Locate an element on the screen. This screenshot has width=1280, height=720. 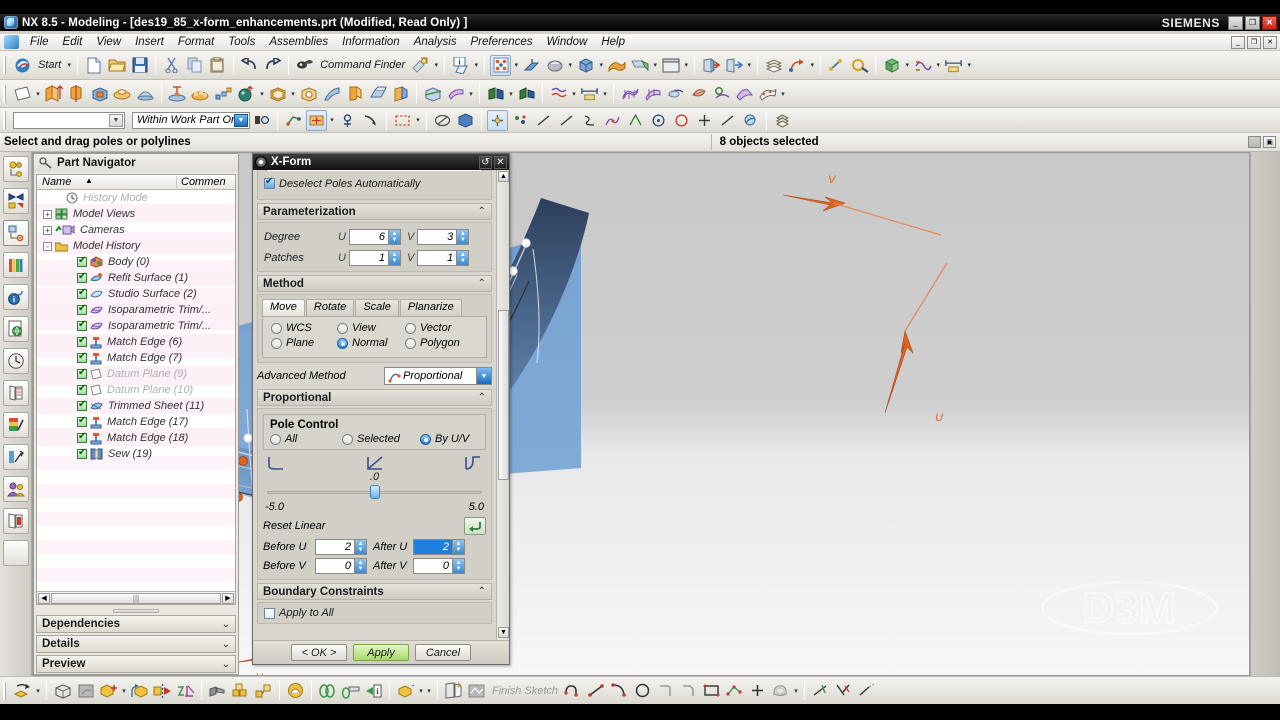
tree-item-match-edge-17: Match Edge (17) is located at coordinates (136, 422).